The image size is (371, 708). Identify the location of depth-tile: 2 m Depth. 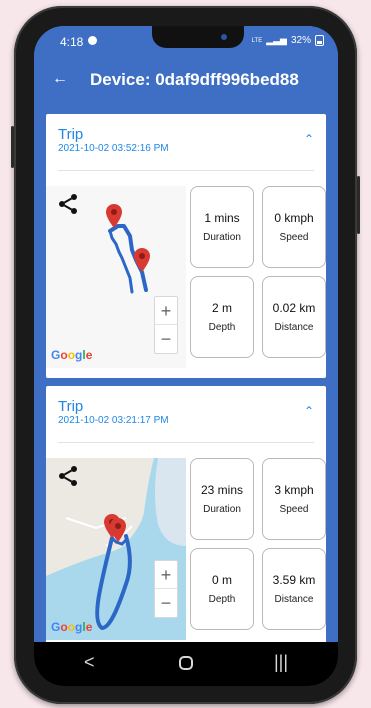
(222, 317).